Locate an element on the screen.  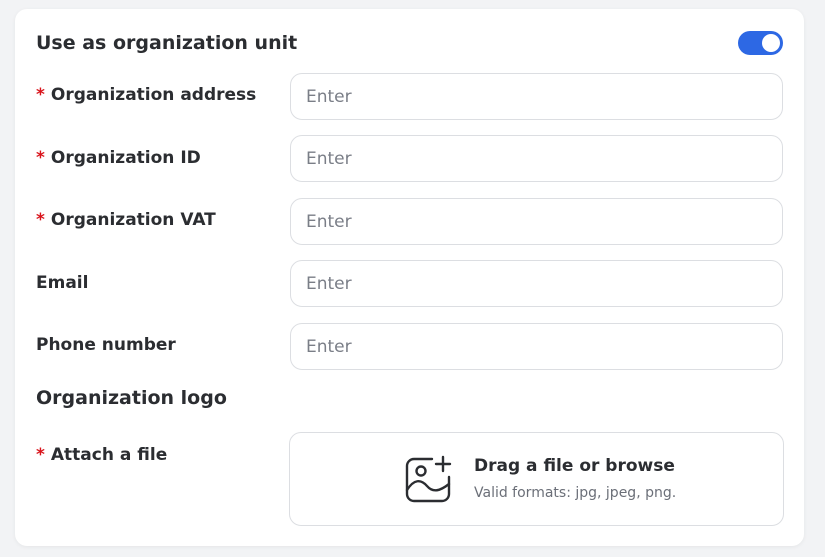
organization-id-input is located at coordinates (536, 158).